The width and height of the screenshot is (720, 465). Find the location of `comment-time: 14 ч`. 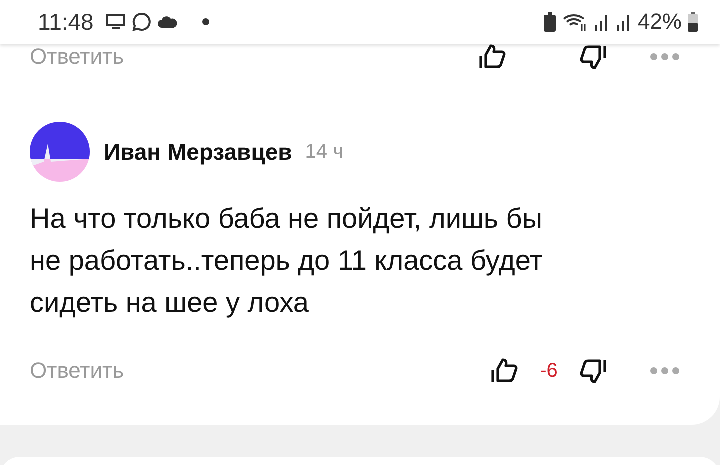

comment-time: 14 ч is located at coordinates (324, 152).